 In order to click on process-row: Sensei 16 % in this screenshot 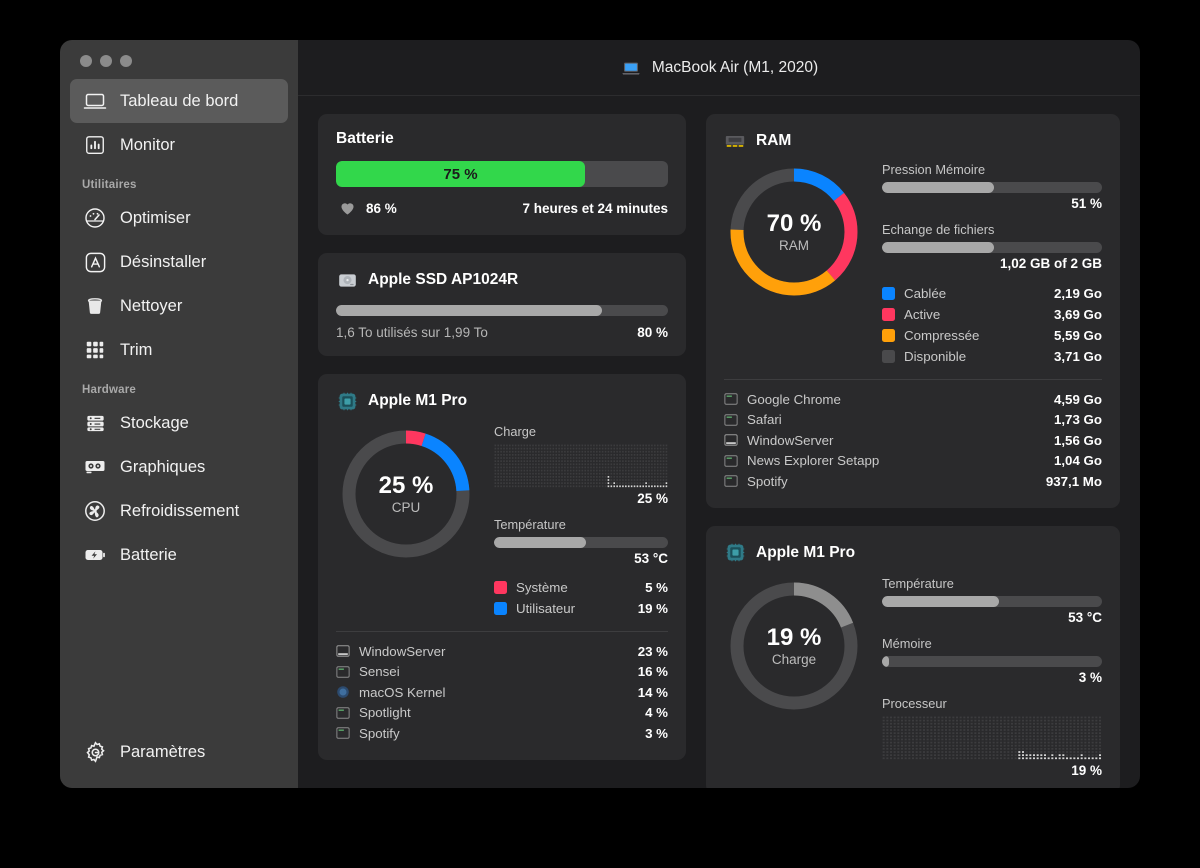, I will do `click(502, 672)`.